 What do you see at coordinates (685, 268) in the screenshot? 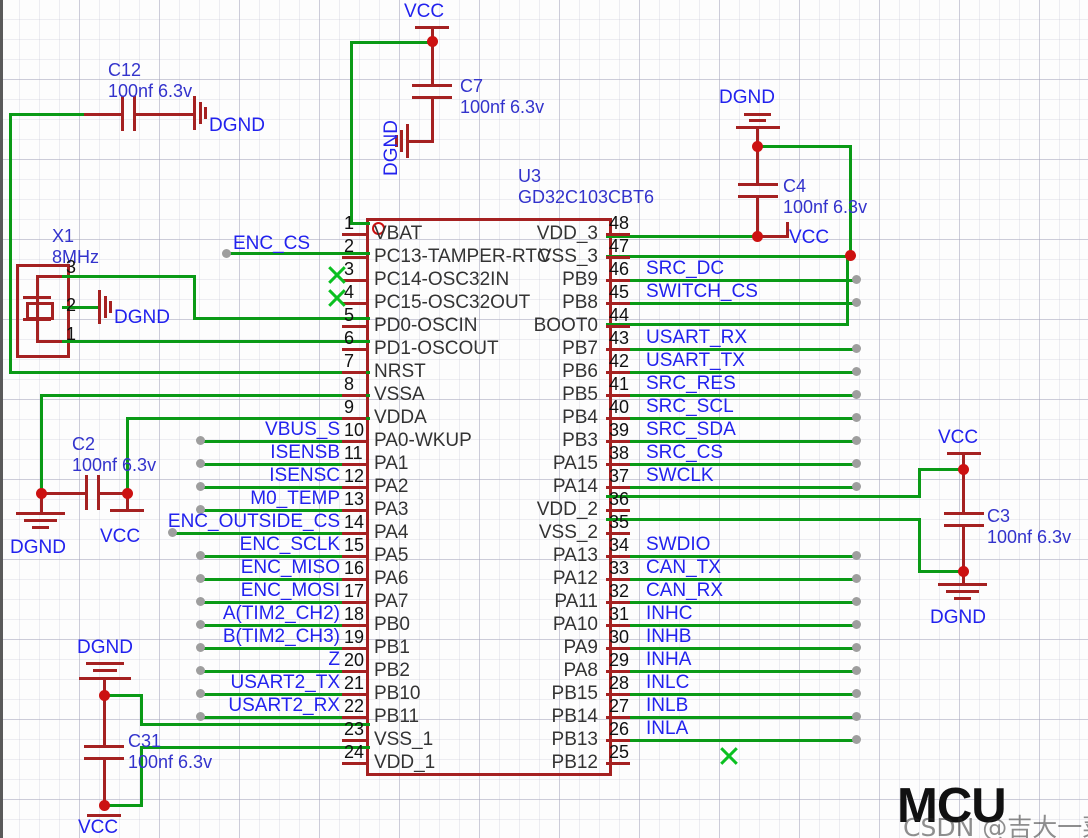
I see `net-label-src_dc: SRC_DC` at bounding box center [685, 268].